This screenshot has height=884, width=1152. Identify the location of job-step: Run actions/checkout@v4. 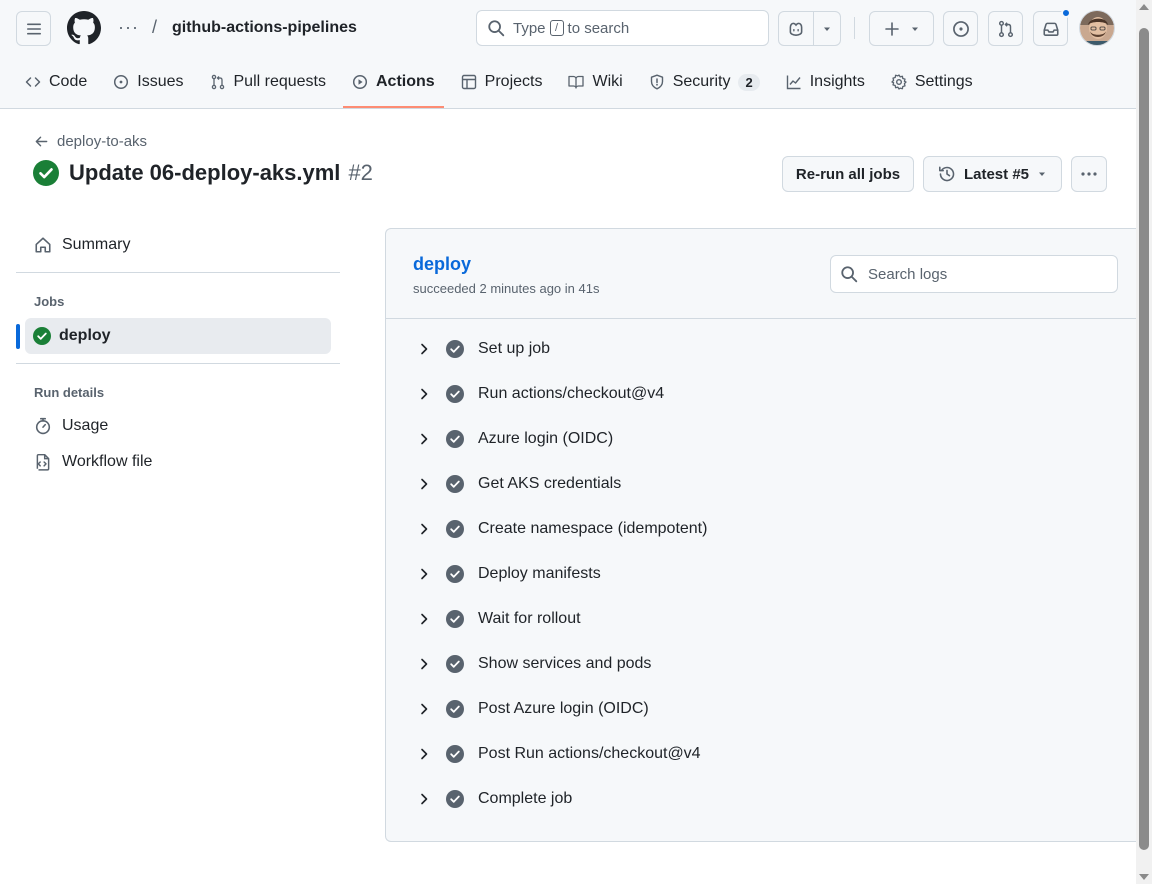
(761, 393).